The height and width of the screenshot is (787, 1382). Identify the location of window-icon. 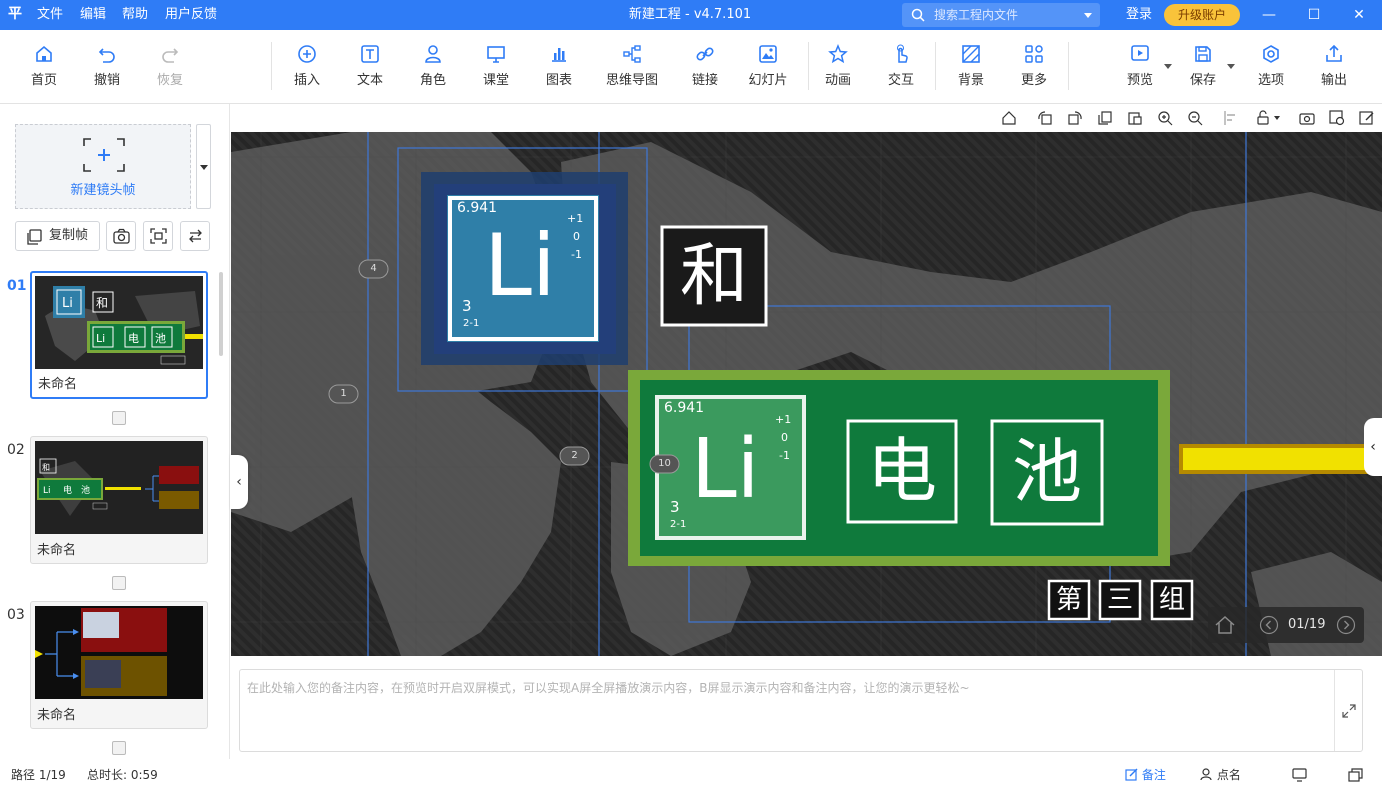
(1355, 775).